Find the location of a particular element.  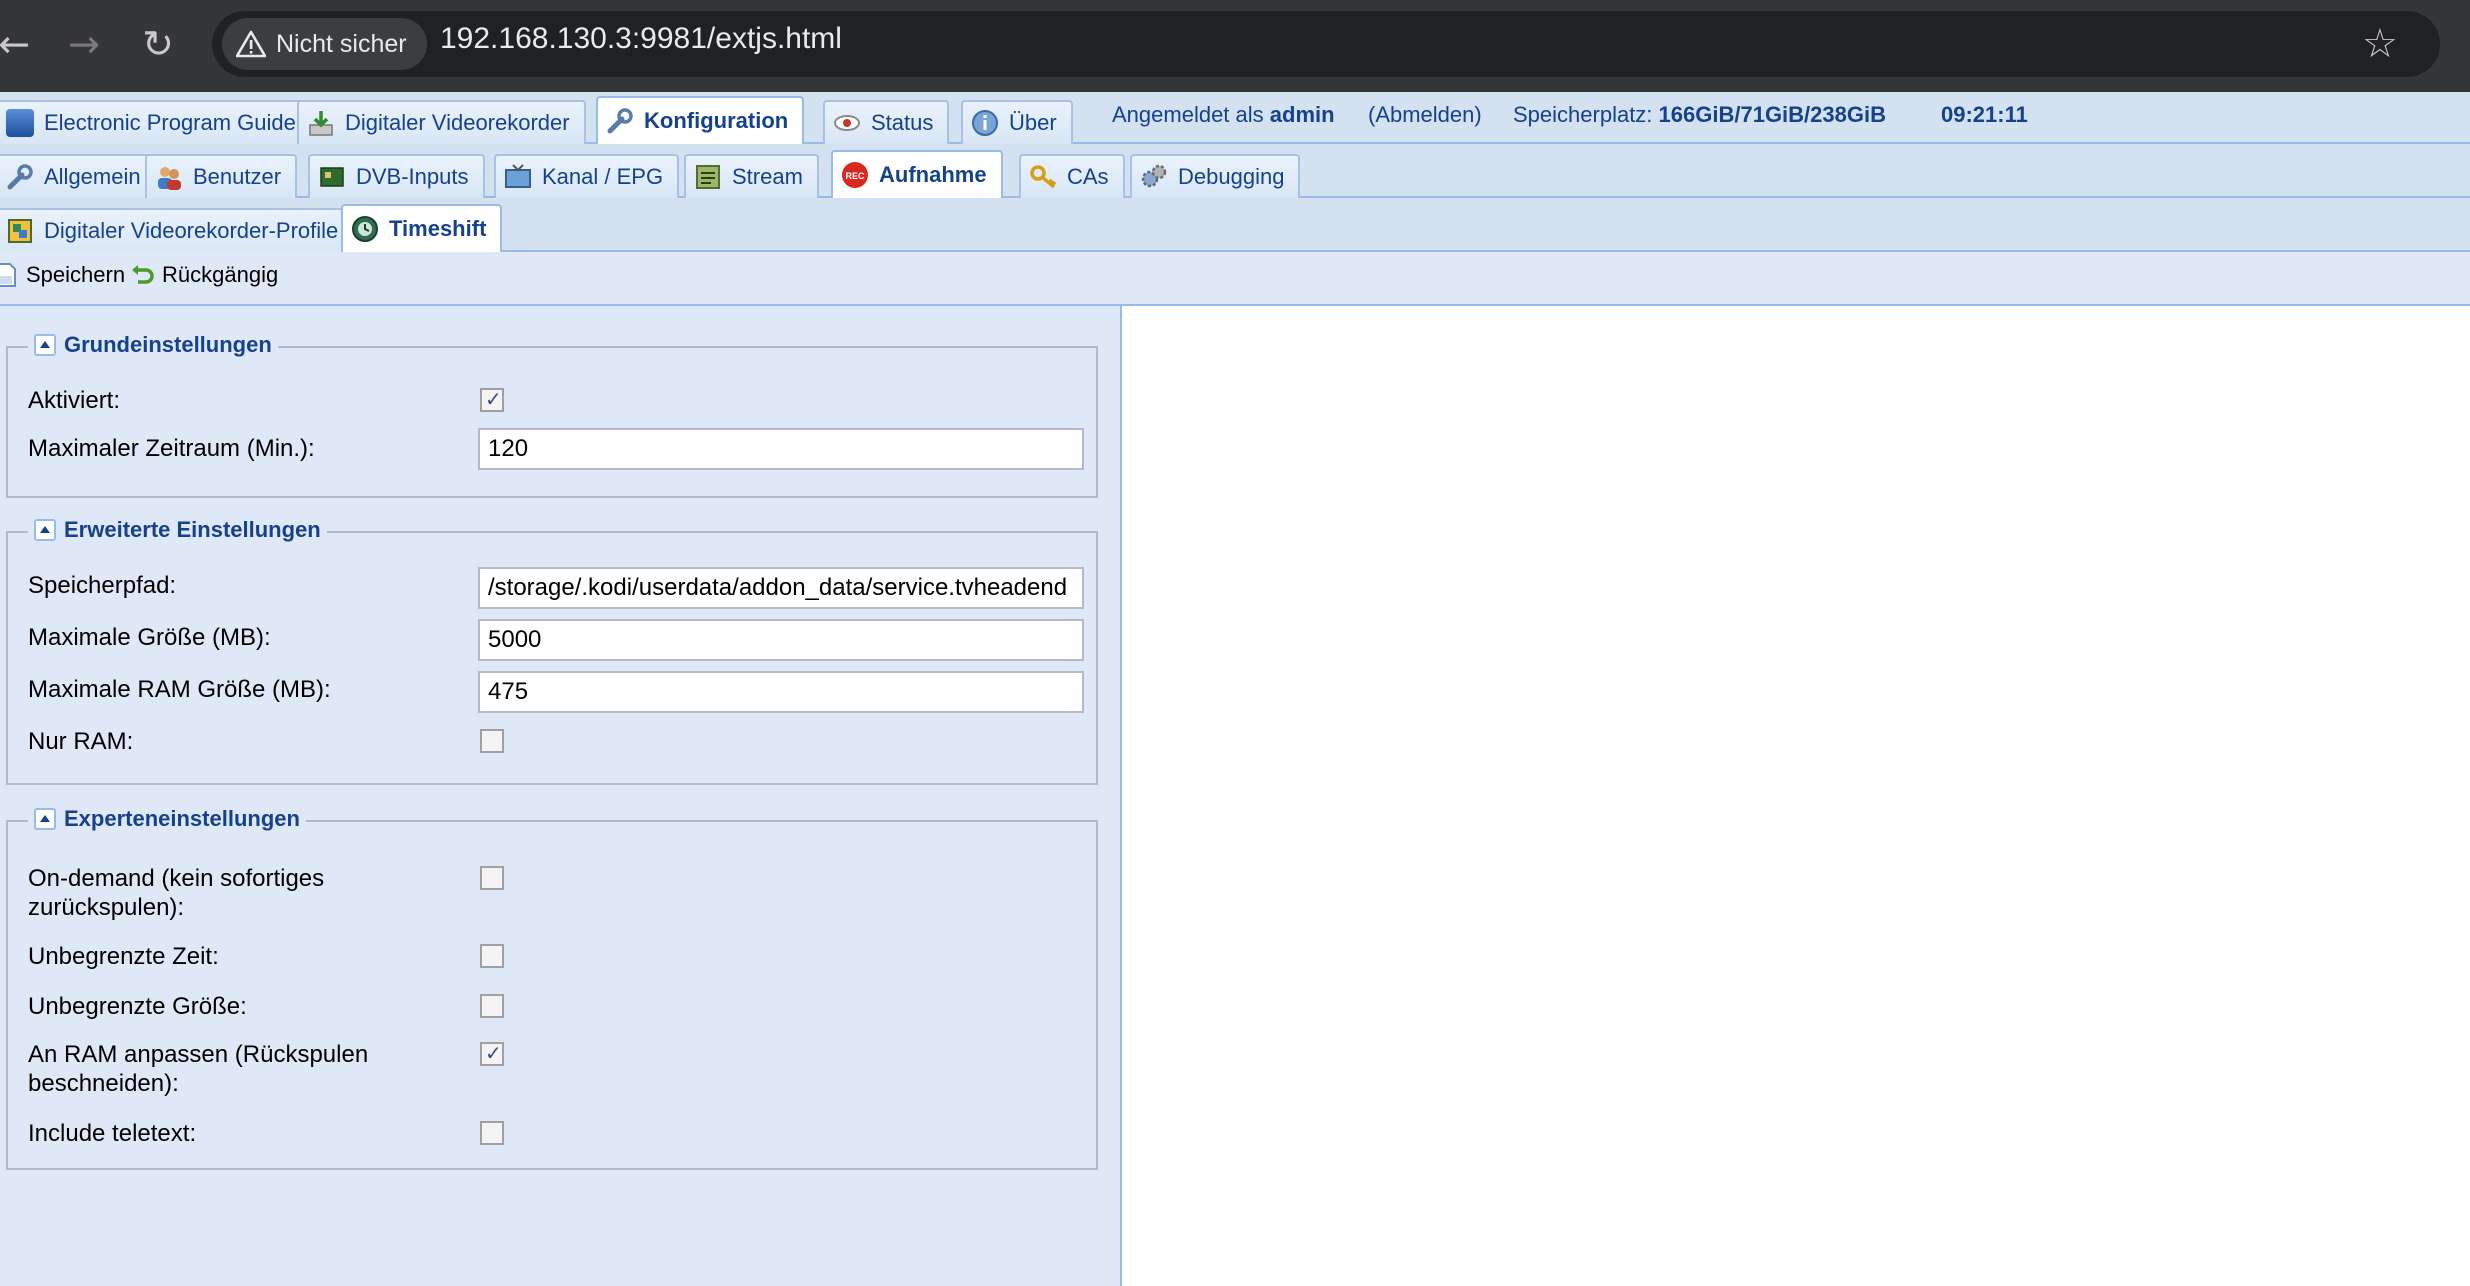

tab-label: DVB-Inputs is located at coordinates (412, 176).